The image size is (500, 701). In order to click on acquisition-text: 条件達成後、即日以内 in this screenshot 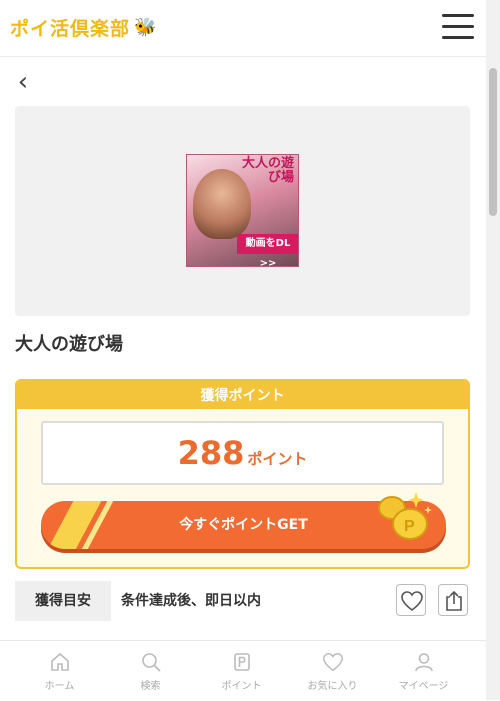, I will do `click(191, 601)`.